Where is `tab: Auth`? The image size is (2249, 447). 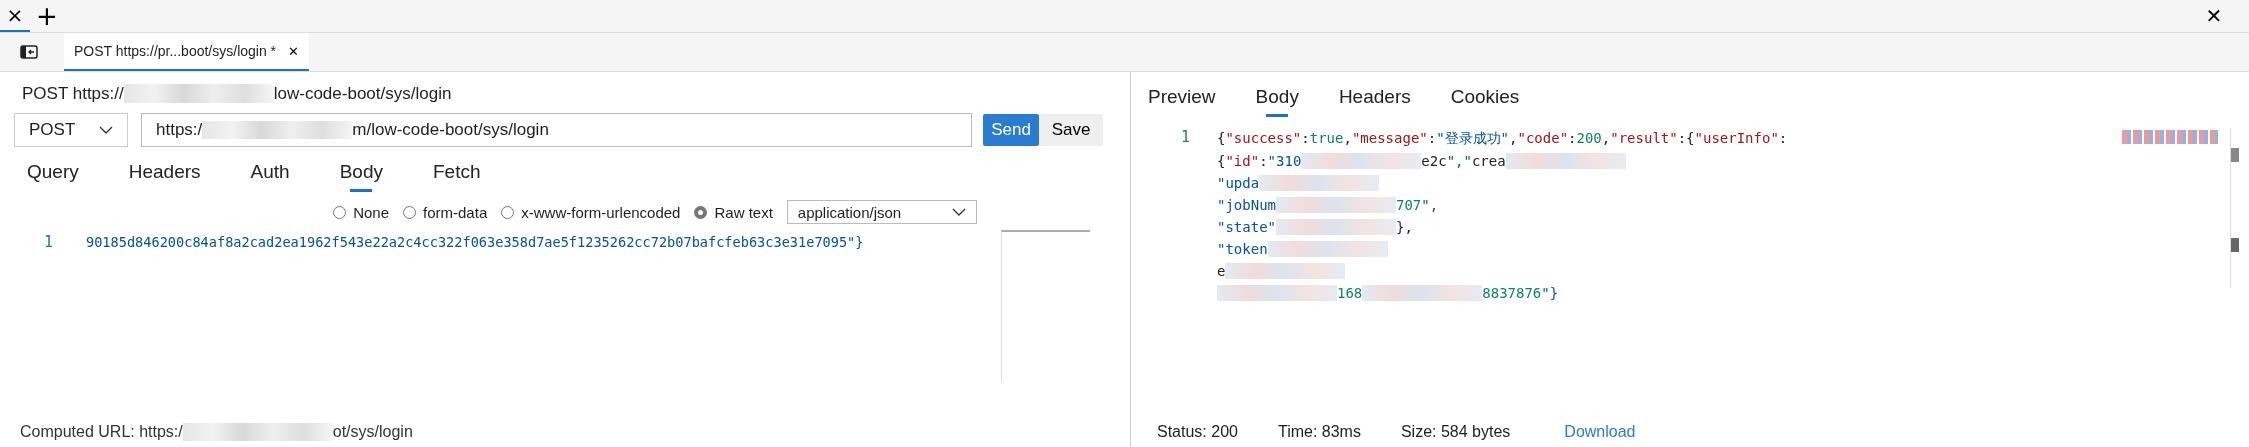
tab: Auth is located at coordinates (270, 172).